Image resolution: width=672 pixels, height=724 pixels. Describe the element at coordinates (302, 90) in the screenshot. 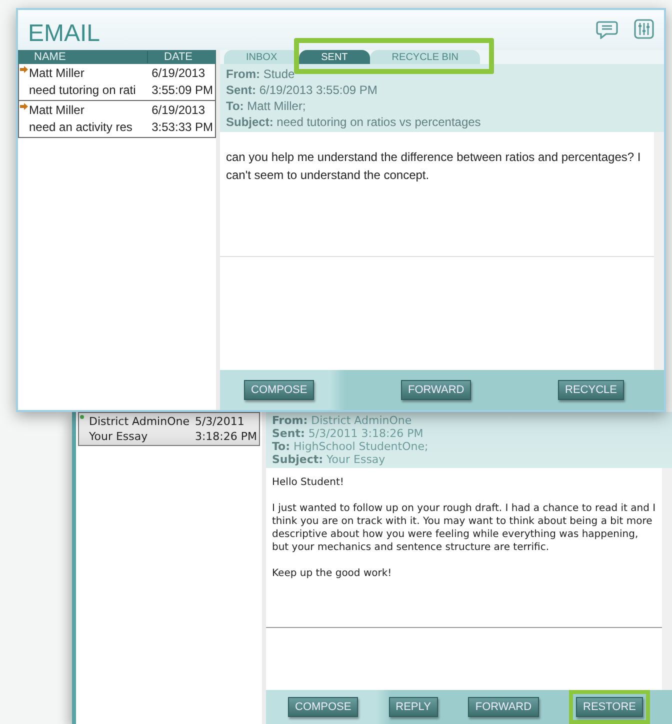

I see `sent-line: Sent: 6/19/2013 3:55:09 PM` at that location.